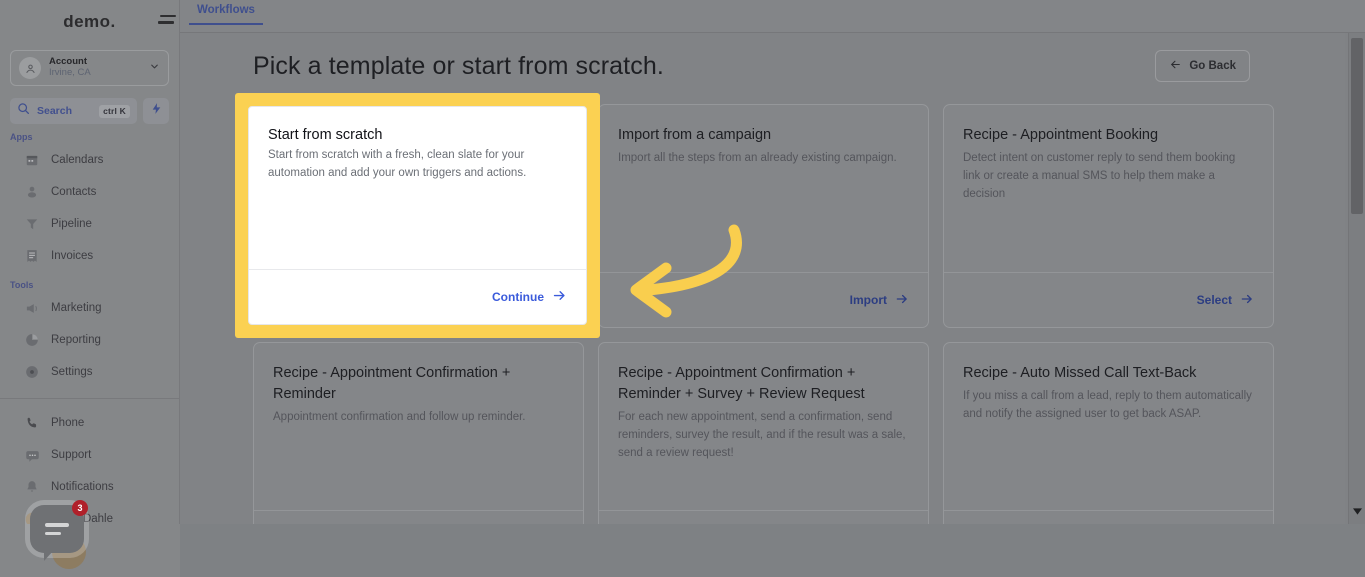 The width and height of the screenshot is (1365, 577). I want to click on pie-chart-icon, so click(32, 340).